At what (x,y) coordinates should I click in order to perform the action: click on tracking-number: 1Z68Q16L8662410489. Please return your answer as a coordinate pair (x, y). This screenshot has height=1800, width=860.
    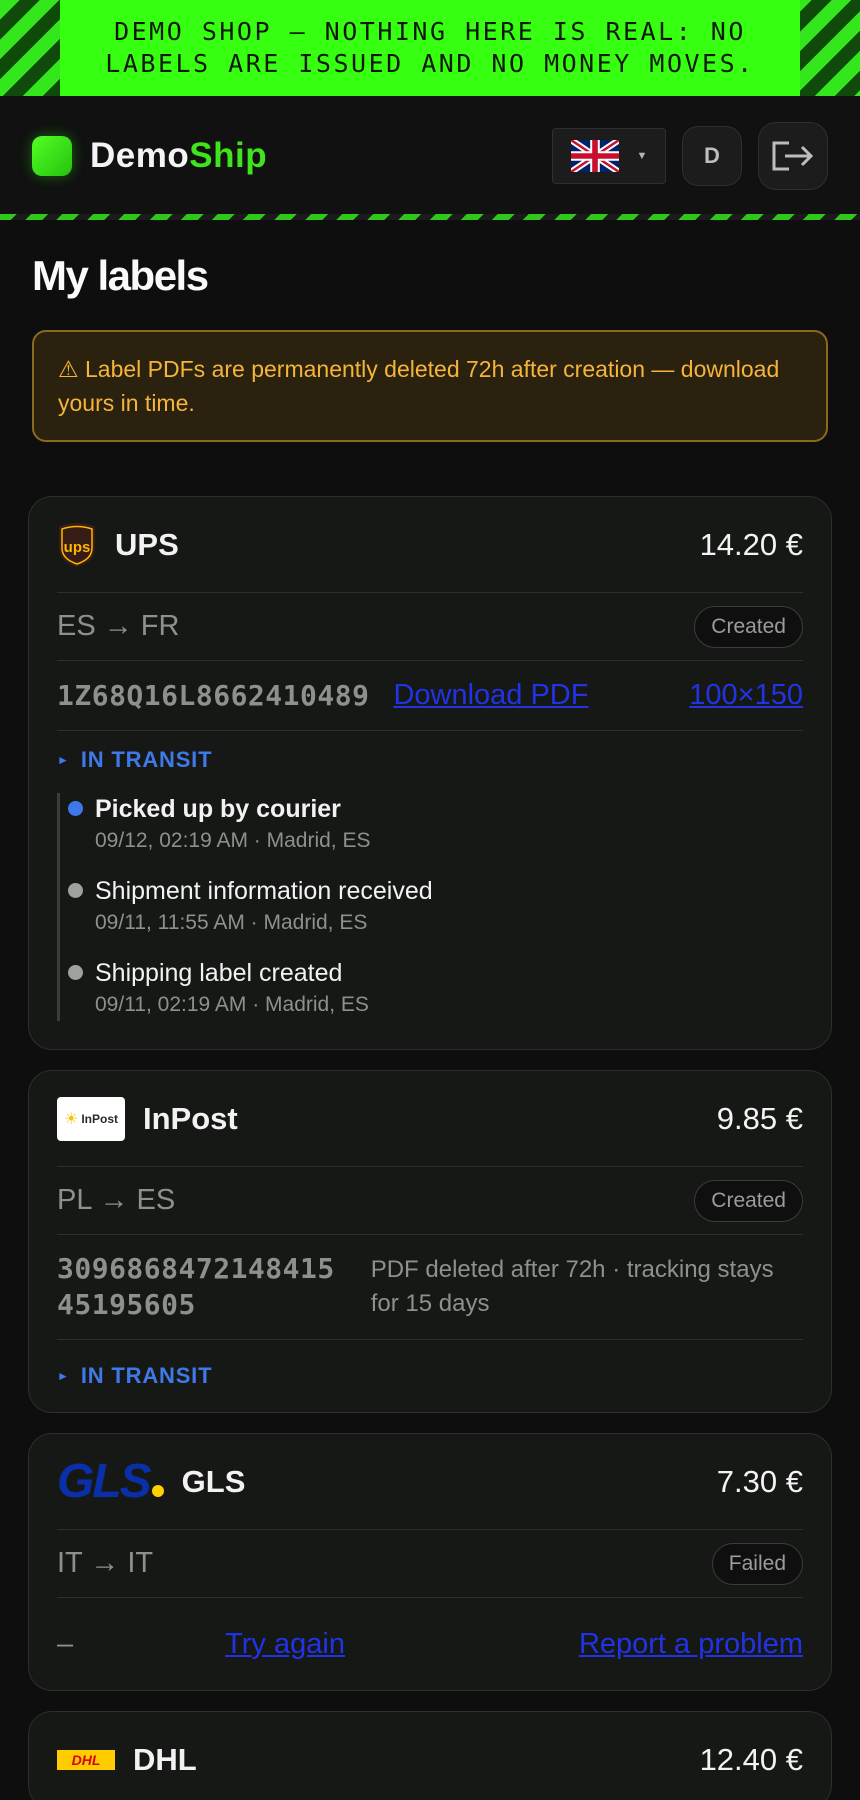
    Looking at the image, I should click on (213, 695).